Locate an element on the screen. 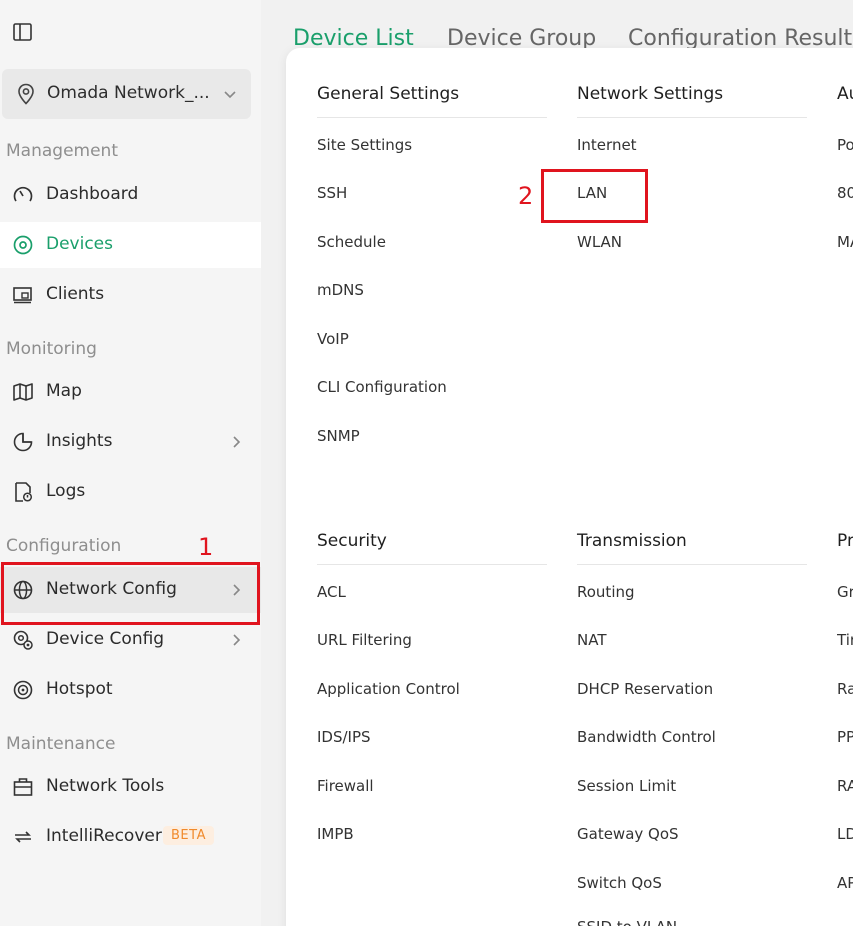 Image resolution: width=853 pixels, height=926 pixels. toolbox-icon is located at coordinates (23, 787).